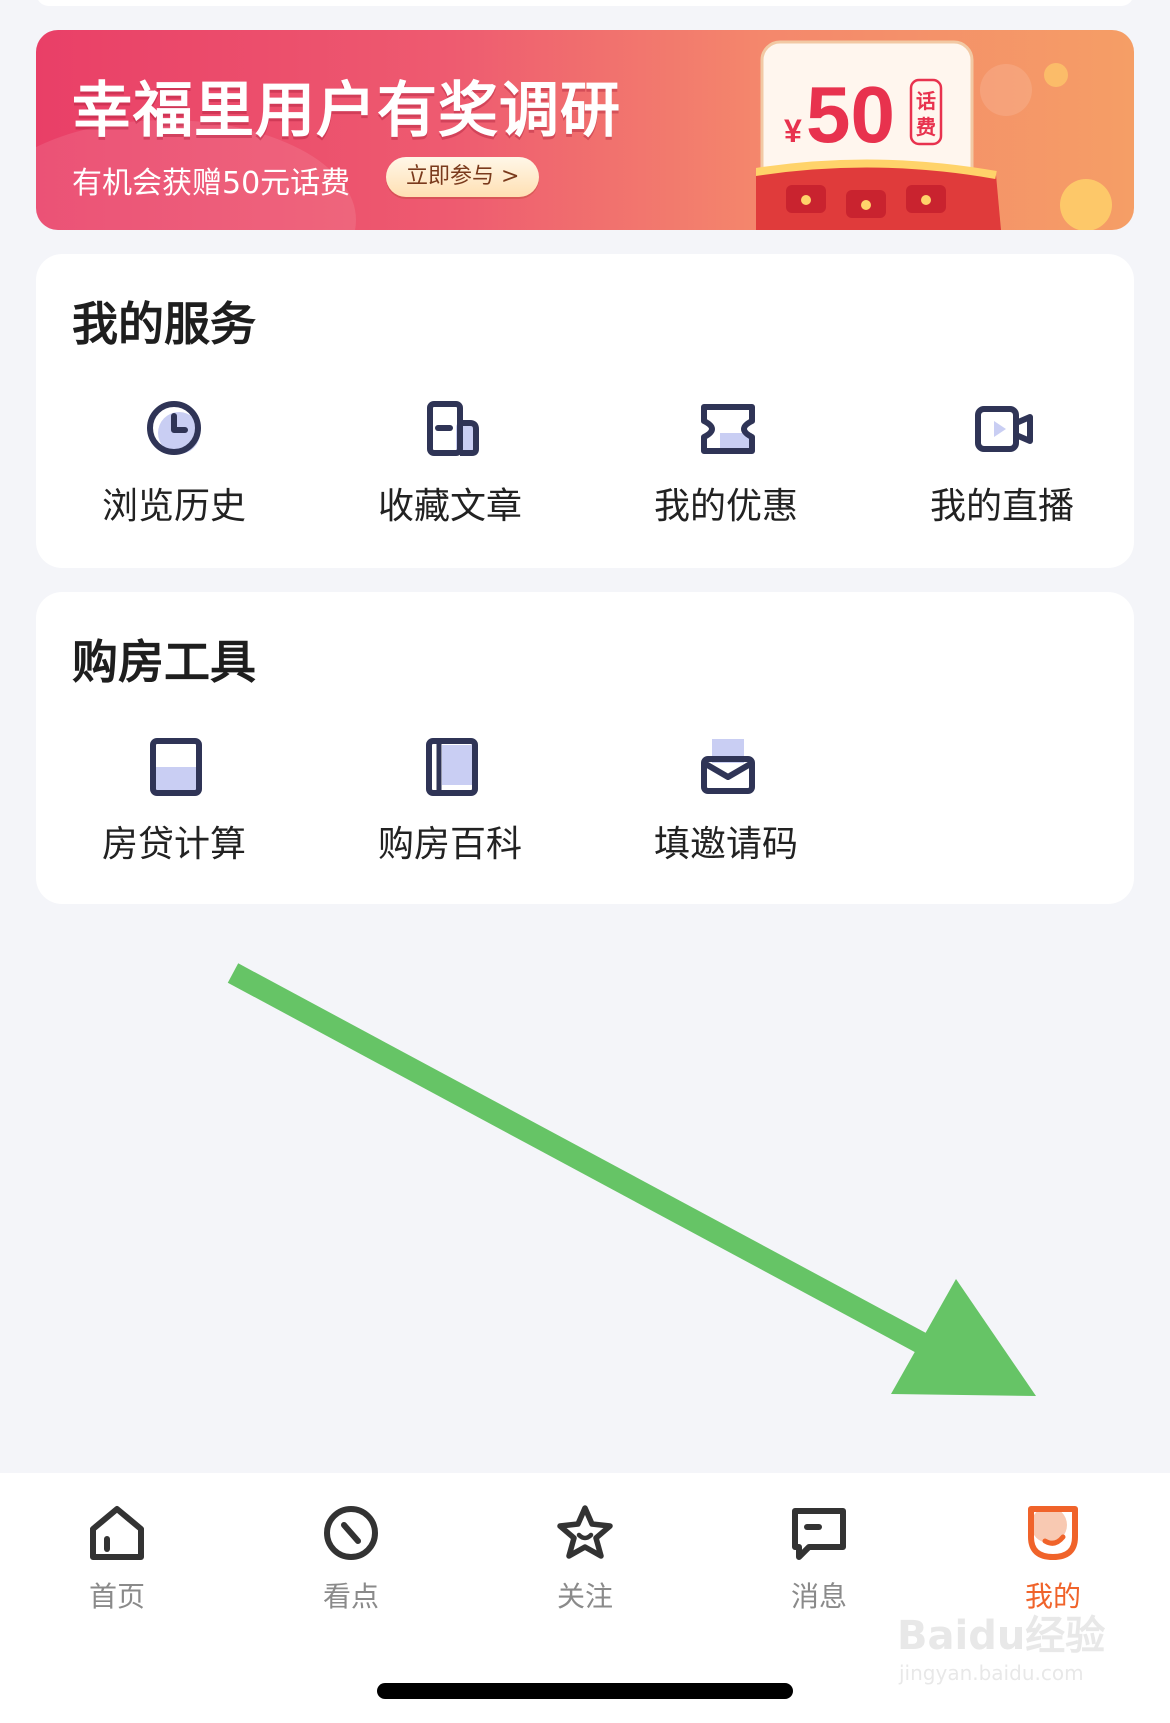 This screenshot has width=1170, height=1723. I want to click on profile-icon, so click(1053, 1533).